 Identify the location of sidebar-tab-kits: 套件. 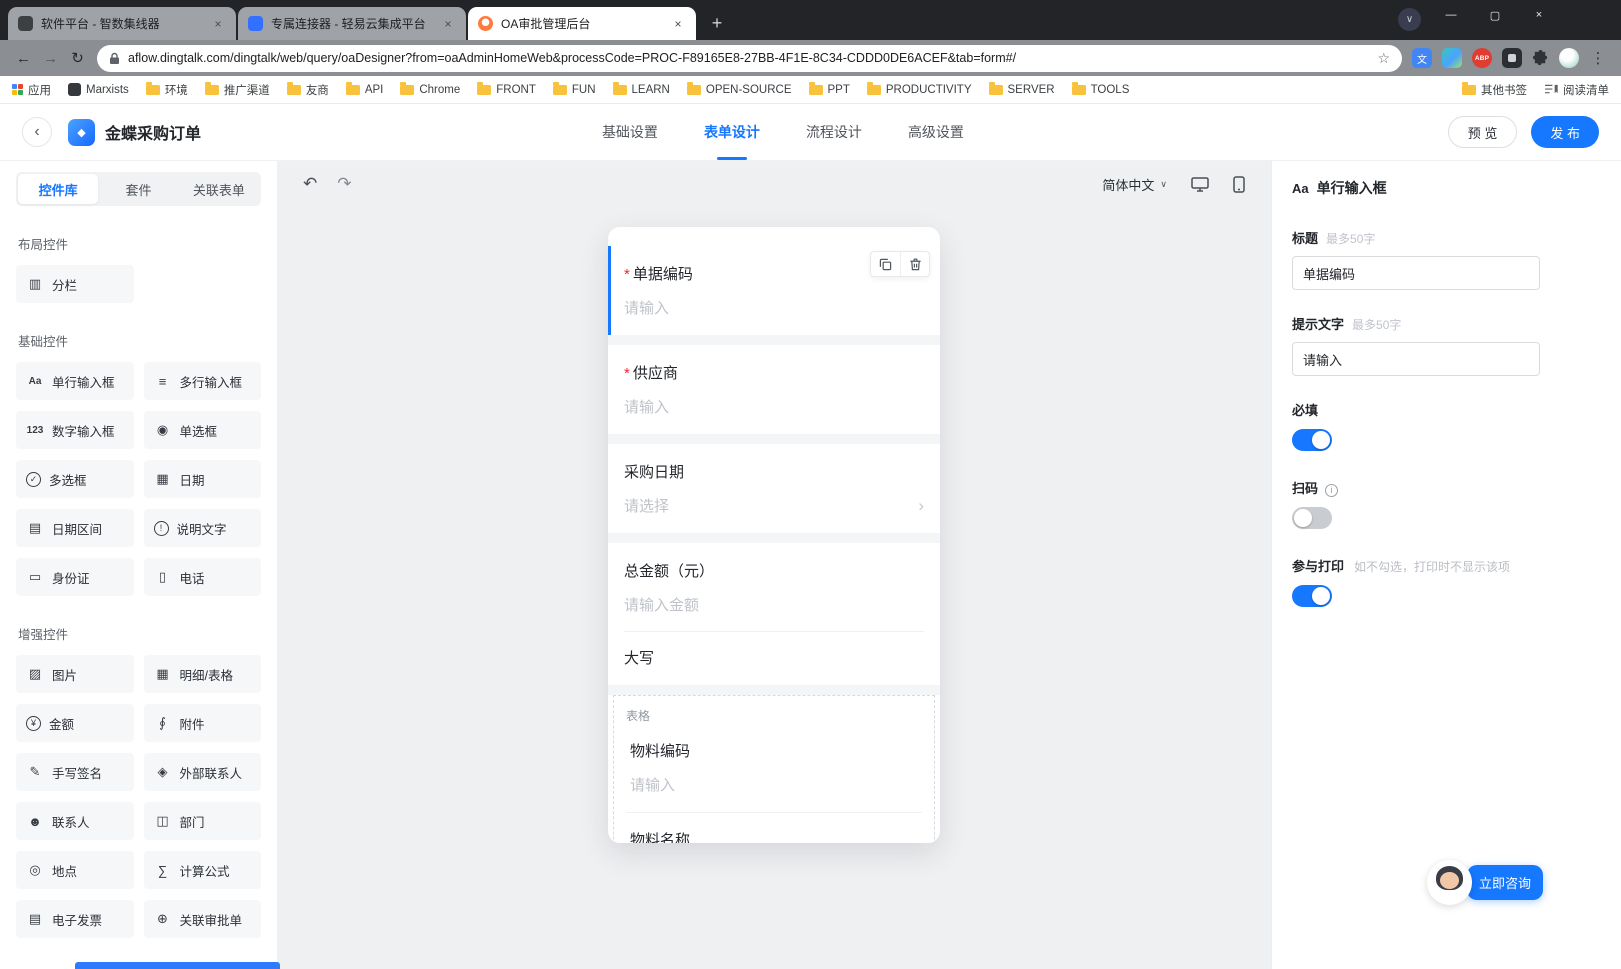
(138, 189).